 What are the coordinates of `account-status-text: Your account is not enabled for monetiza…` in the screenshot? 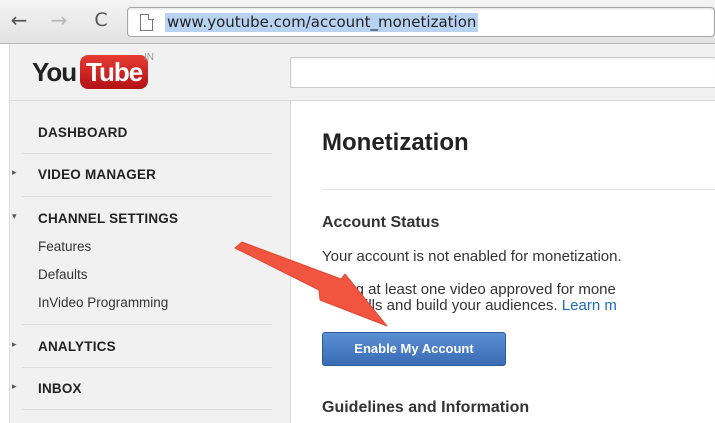 It's located at (472, 256).